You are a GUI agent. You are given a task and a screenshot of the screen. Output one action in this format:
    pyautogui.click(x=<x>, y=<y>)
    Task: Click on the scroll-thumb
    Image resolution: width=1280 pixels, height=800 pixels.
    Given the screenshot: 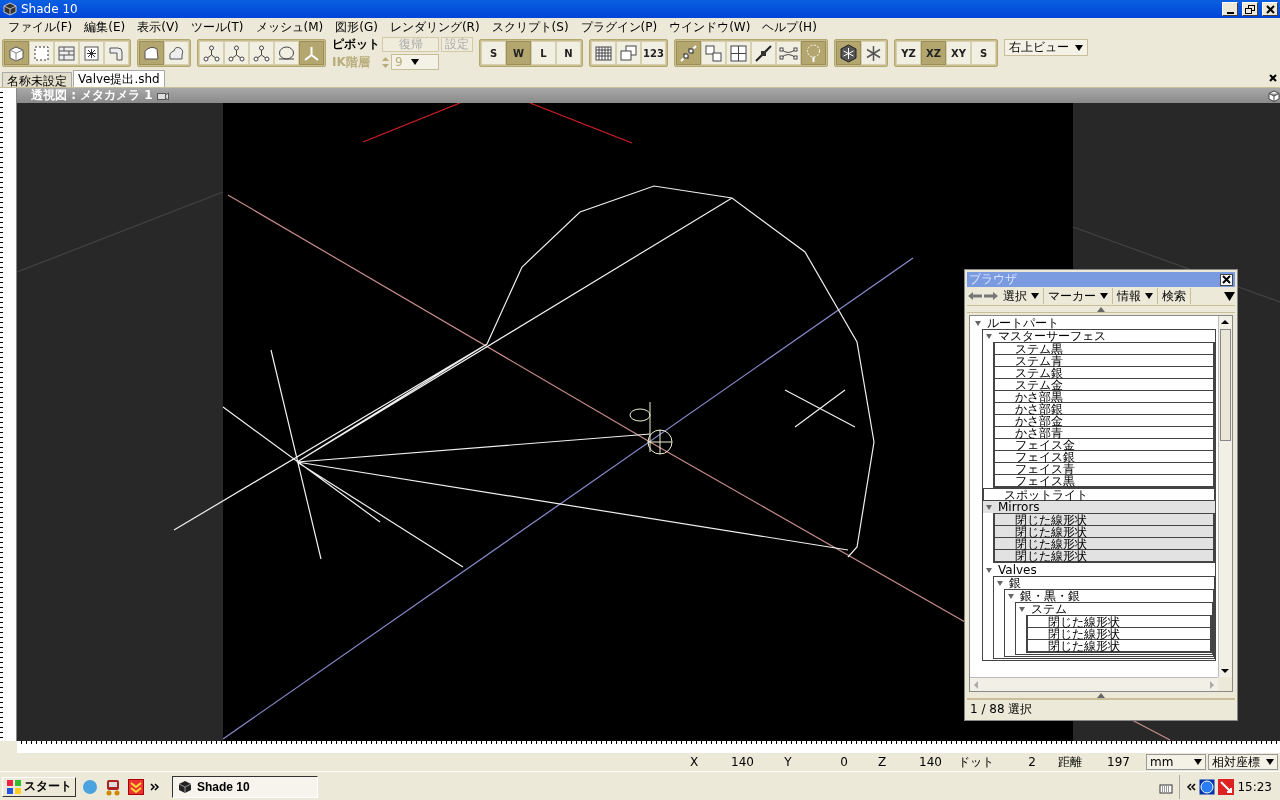 What is the action you would take?
    pyautogui.click(x=1225, y=385)
    